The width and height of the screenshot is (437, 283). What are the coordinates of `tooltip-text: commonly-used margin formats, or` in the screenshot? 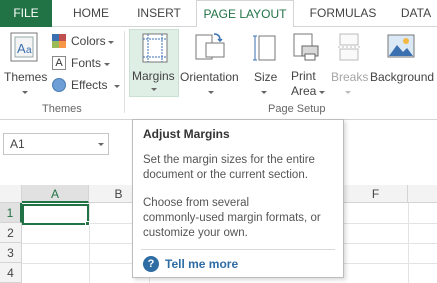 It's located at (232, 218).